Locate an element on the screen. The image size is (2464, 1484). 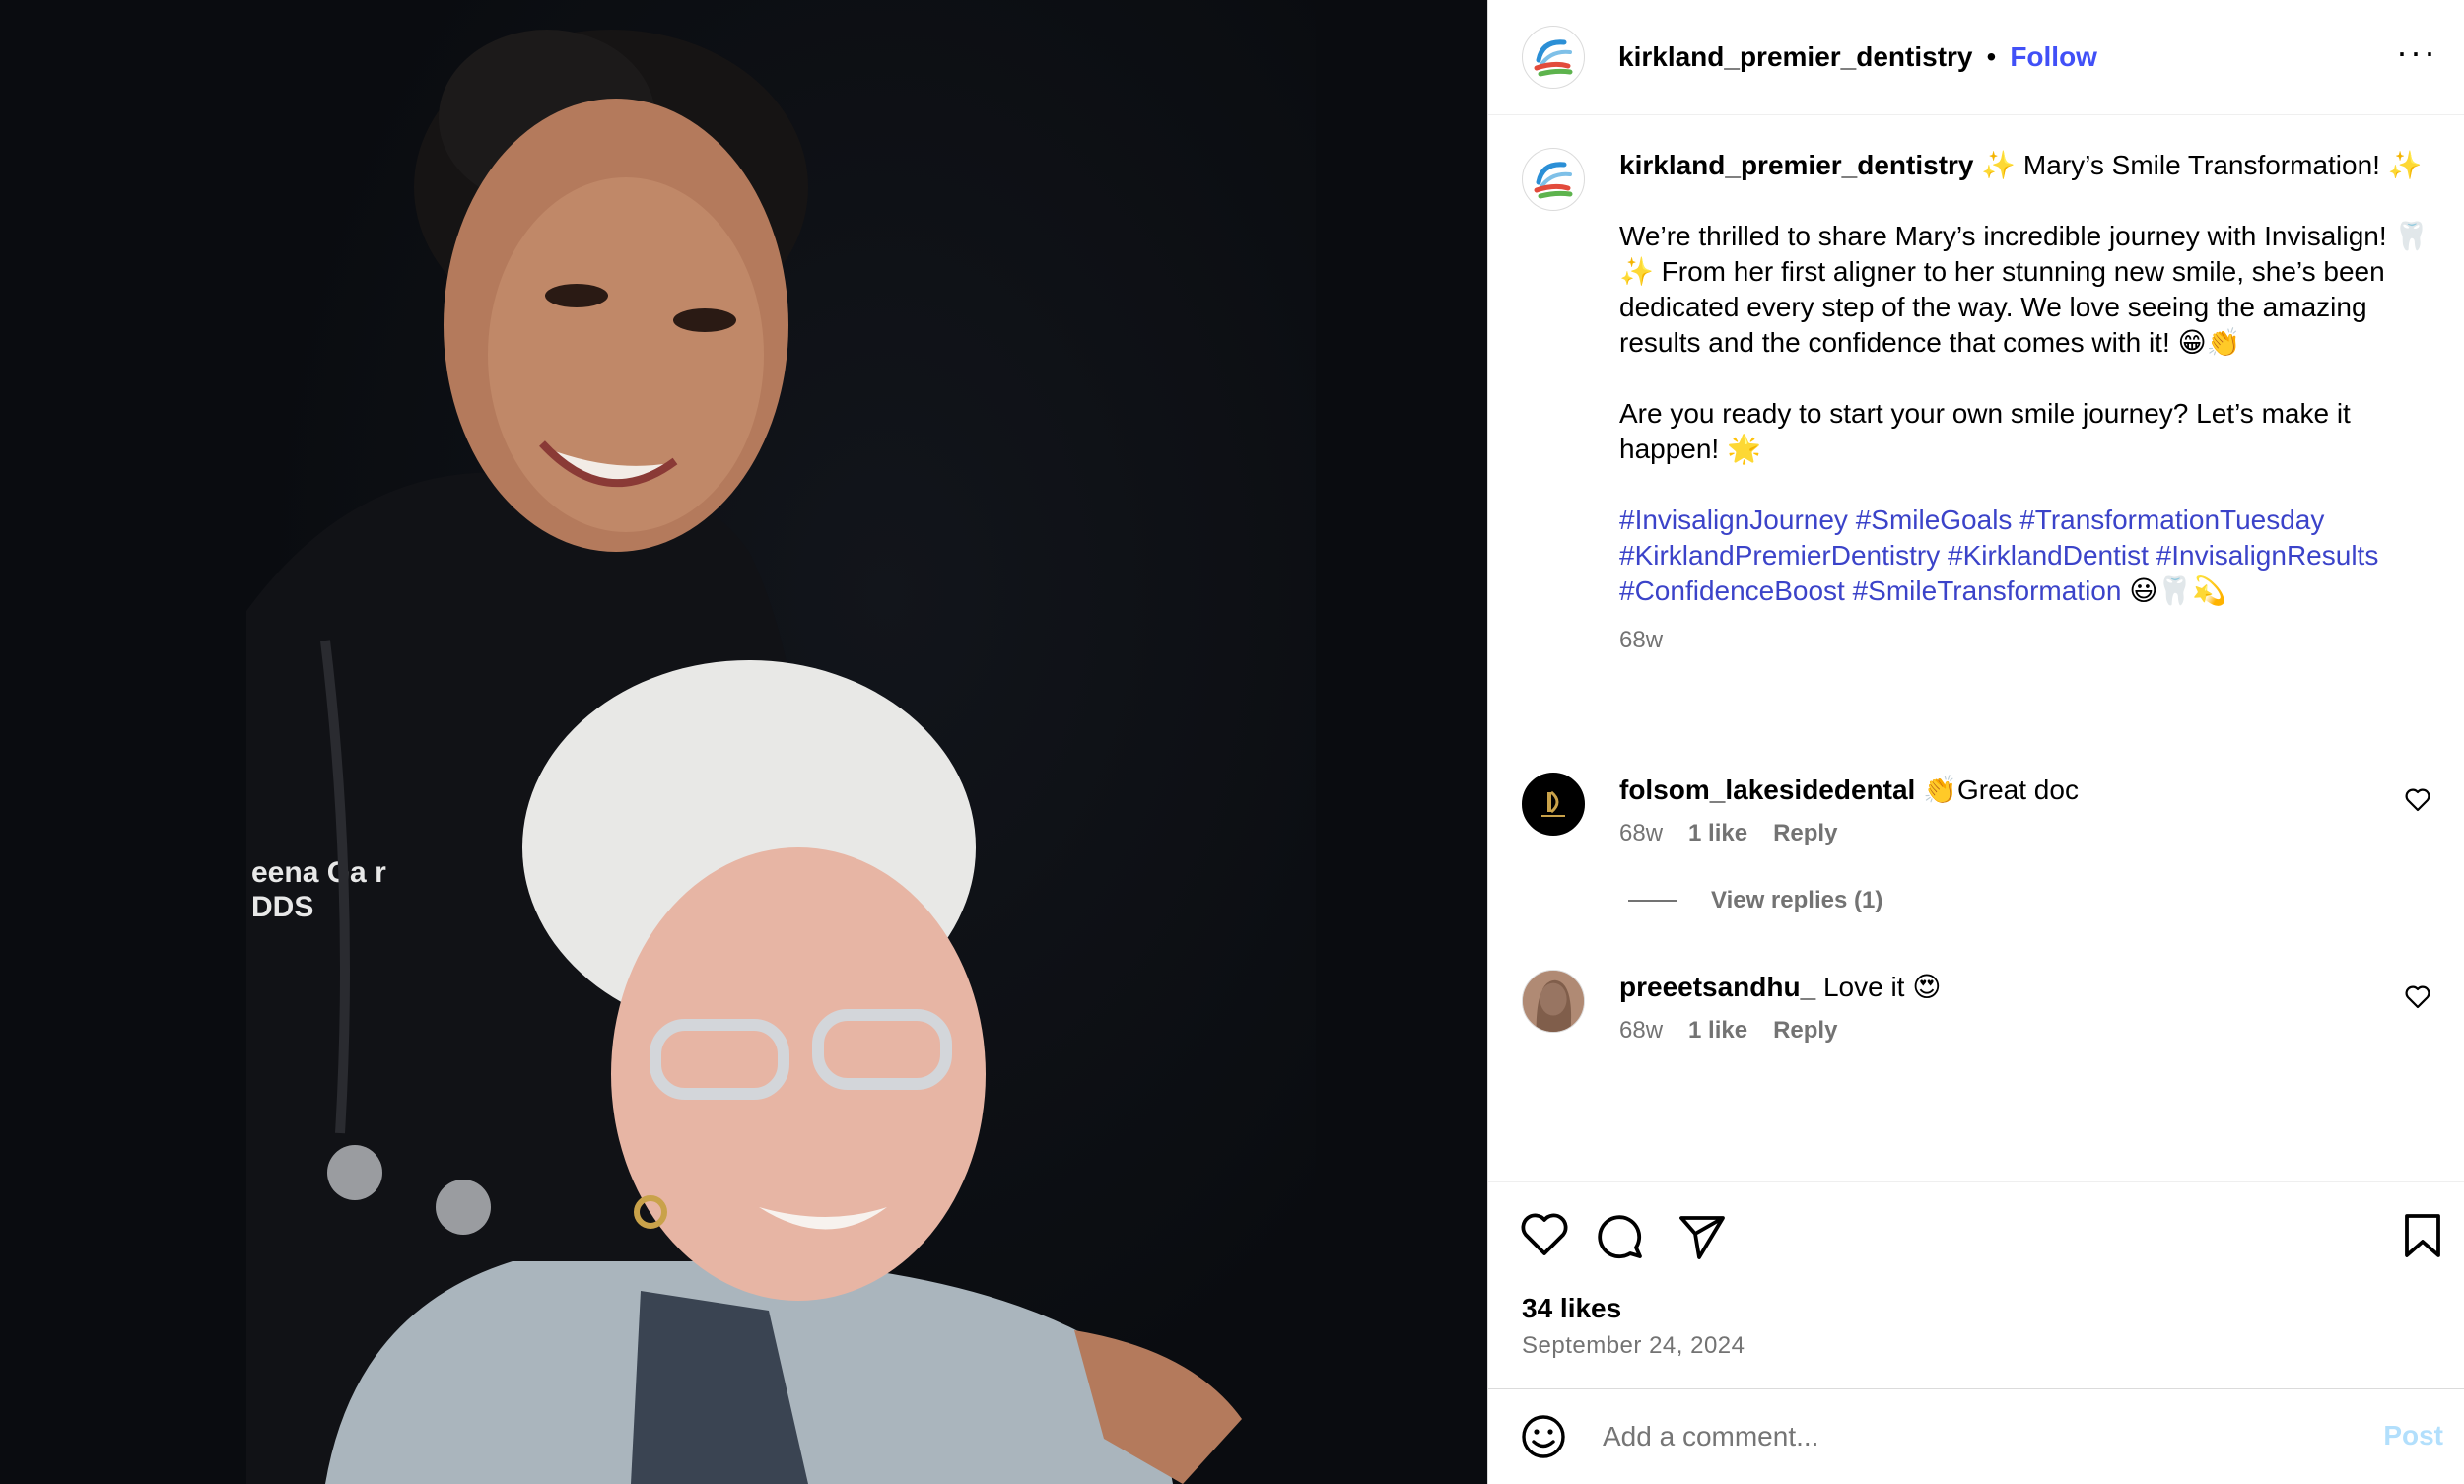
comment-username: preeetsandhu_ is located at coordinates (1717, 987).